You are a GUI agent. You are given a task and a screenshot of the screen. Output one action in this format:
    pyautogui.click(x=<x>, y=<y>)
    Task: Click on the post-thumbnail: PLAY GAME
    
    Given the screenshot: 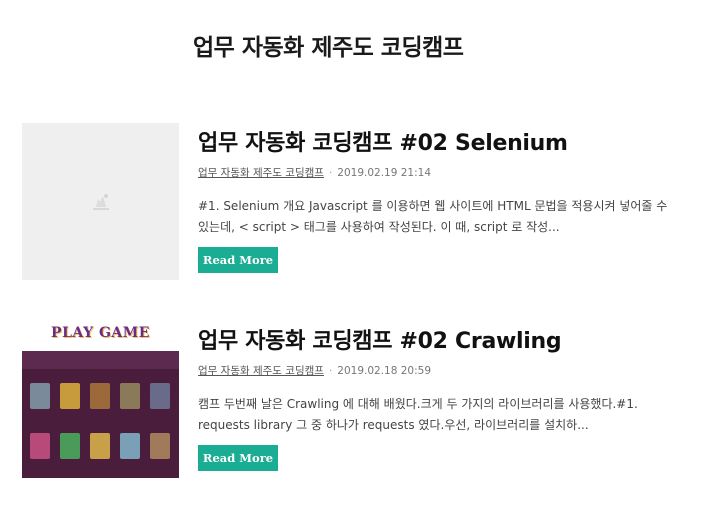 What is the action you would take?
    pyautogui.click(x=100, y=399)
    